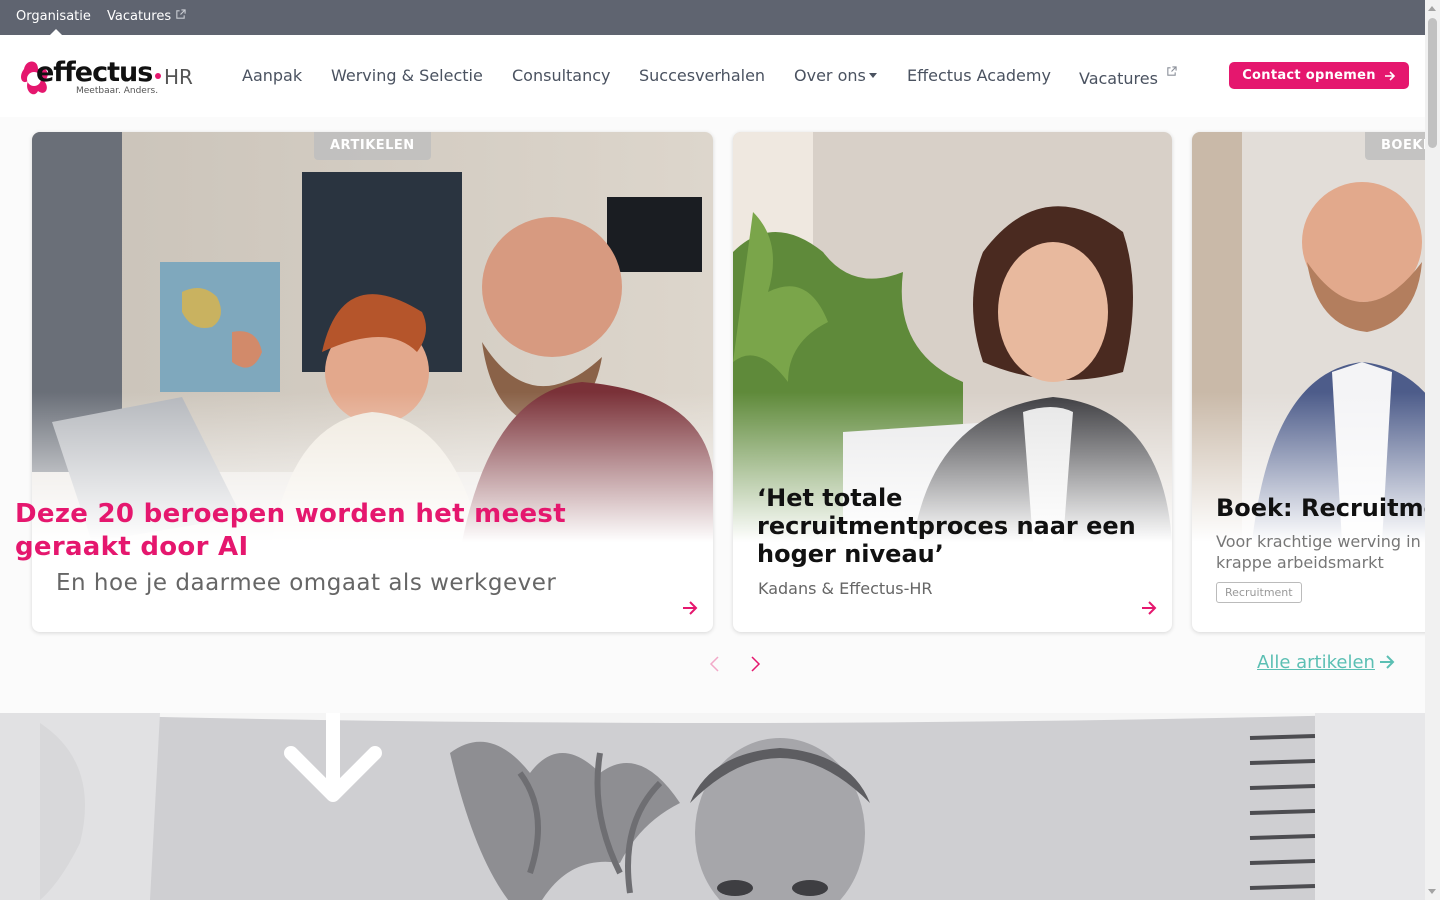 This screenshot has width=1440, height=900. I want to click on nav-over-ons-label: Over ons, so click(830, 75).